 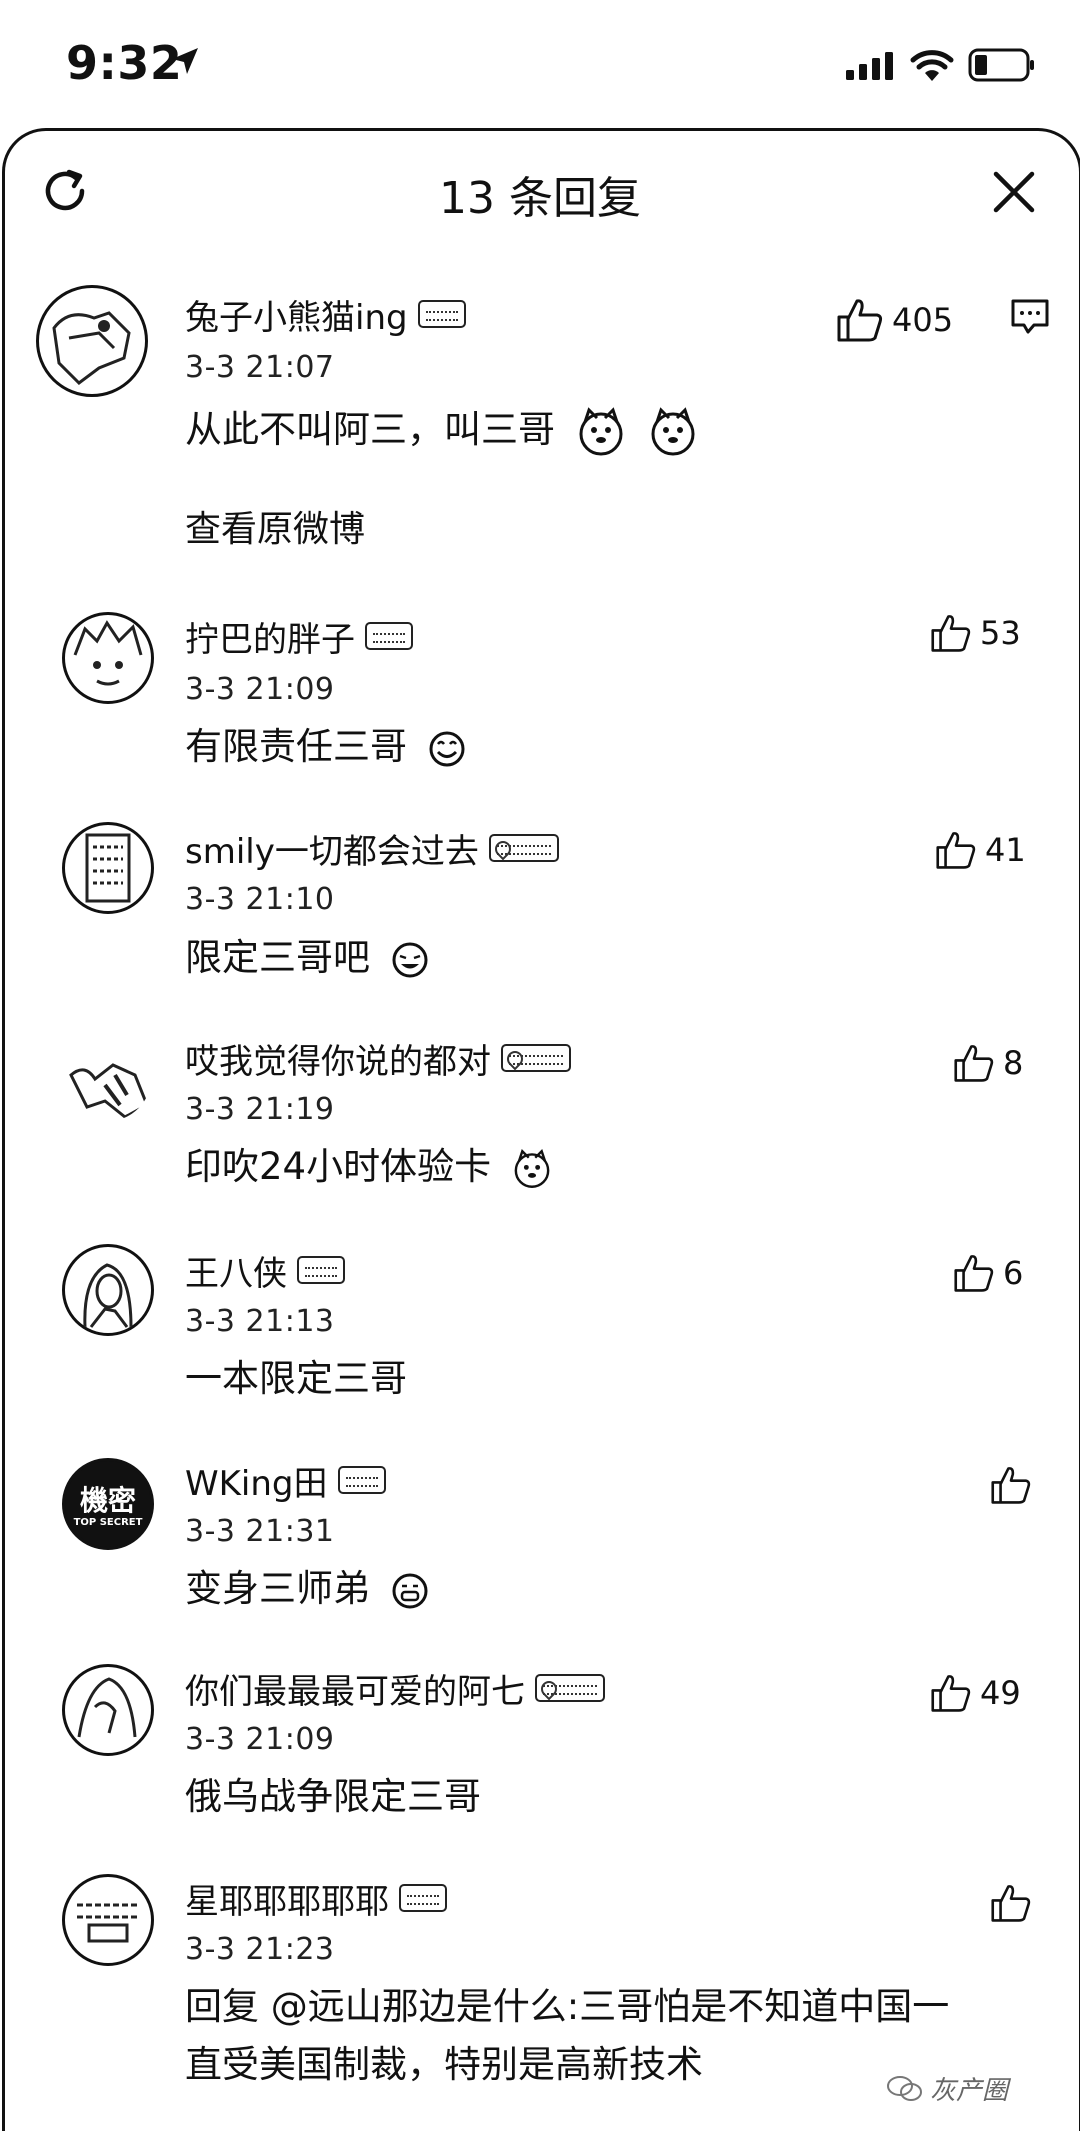 I want to click on battery-icon, so click(x=1001, y=65).